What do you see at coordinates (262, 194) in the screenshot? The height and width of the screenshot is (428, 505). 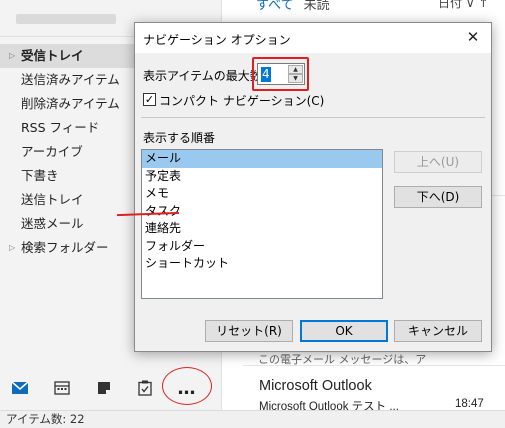 I see `list-item: メモ` at bounding box center [262, 194].